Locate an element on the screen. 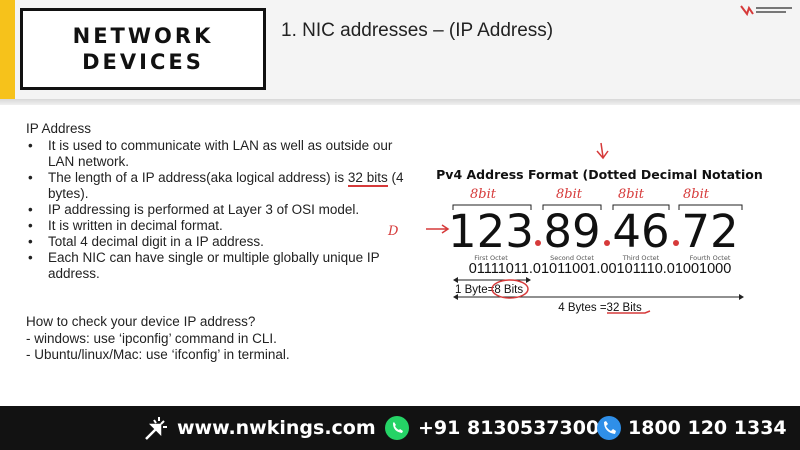 The height and width of the screenshot is (450, 800). header-shadow is located at coordinates (400, 102).